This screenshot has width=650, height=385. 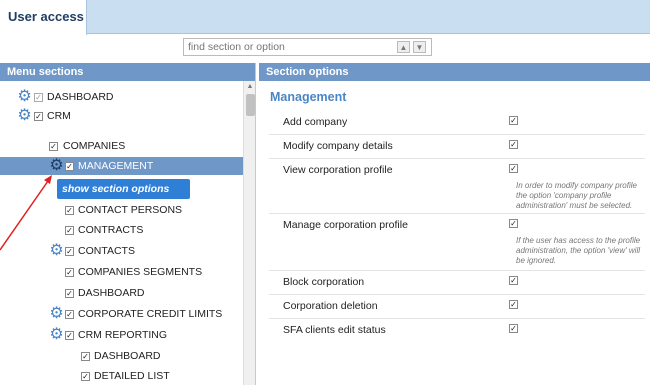 I want to click on scroll-up-icon: ▲, so click(x=249, y=87).